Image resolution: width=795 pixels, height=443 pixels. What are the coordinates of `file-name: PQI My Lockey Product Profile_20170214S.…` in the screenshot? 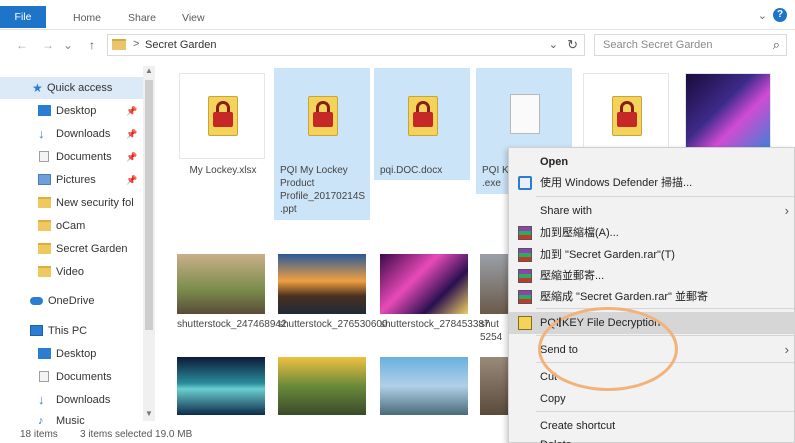 It's located at (323, 190).